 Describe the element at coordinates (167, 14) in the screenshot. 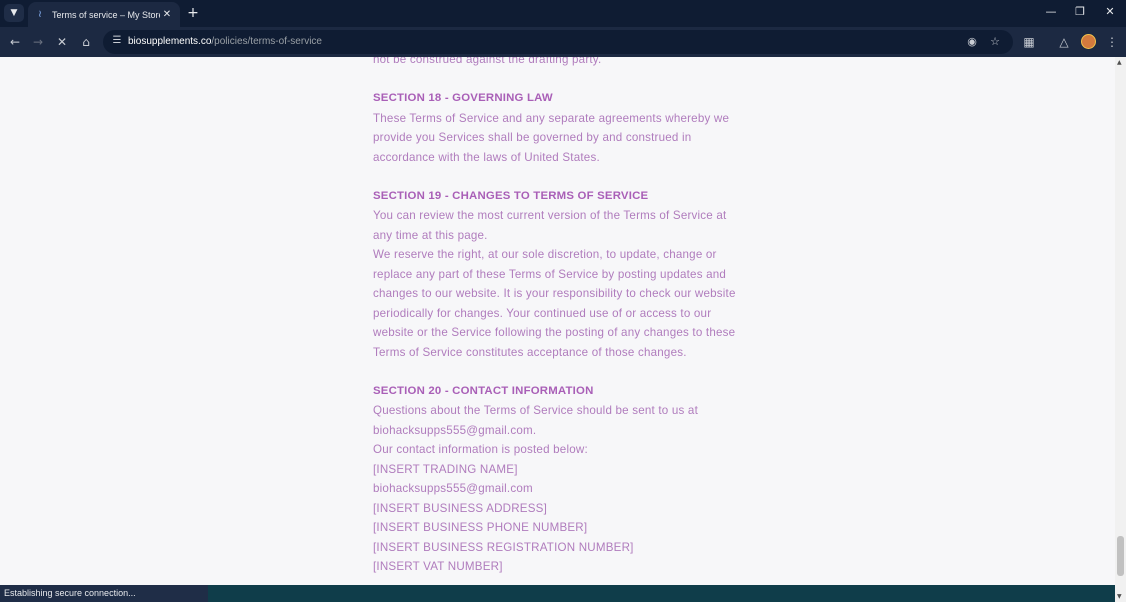

I see `tab-close-icon: ✕` at that location.